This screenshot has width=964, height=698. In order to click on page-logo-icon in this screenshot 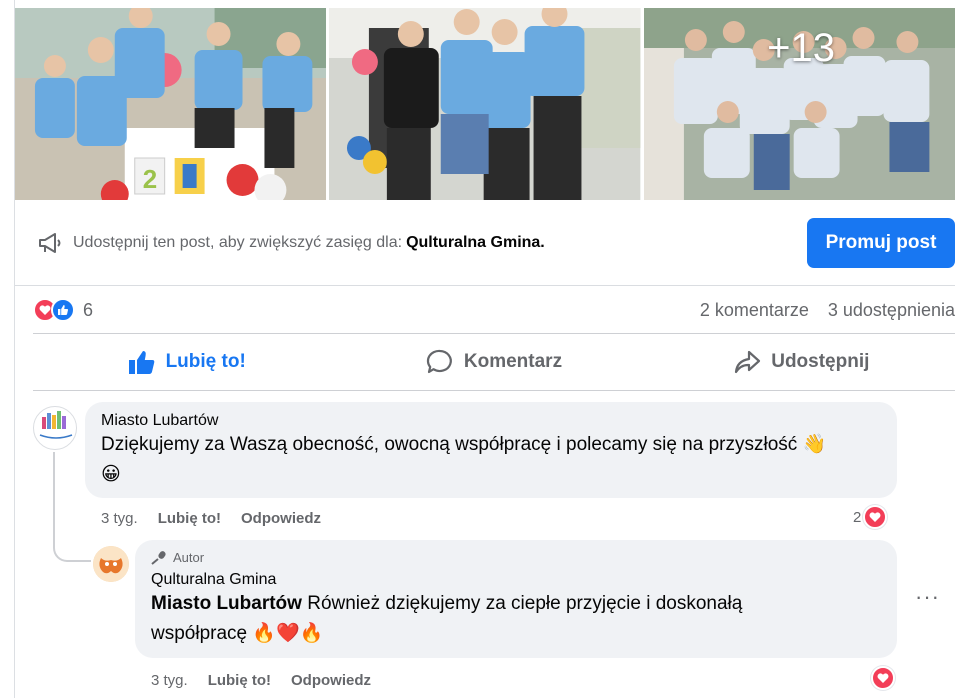, I will do `click(111, 564)`.